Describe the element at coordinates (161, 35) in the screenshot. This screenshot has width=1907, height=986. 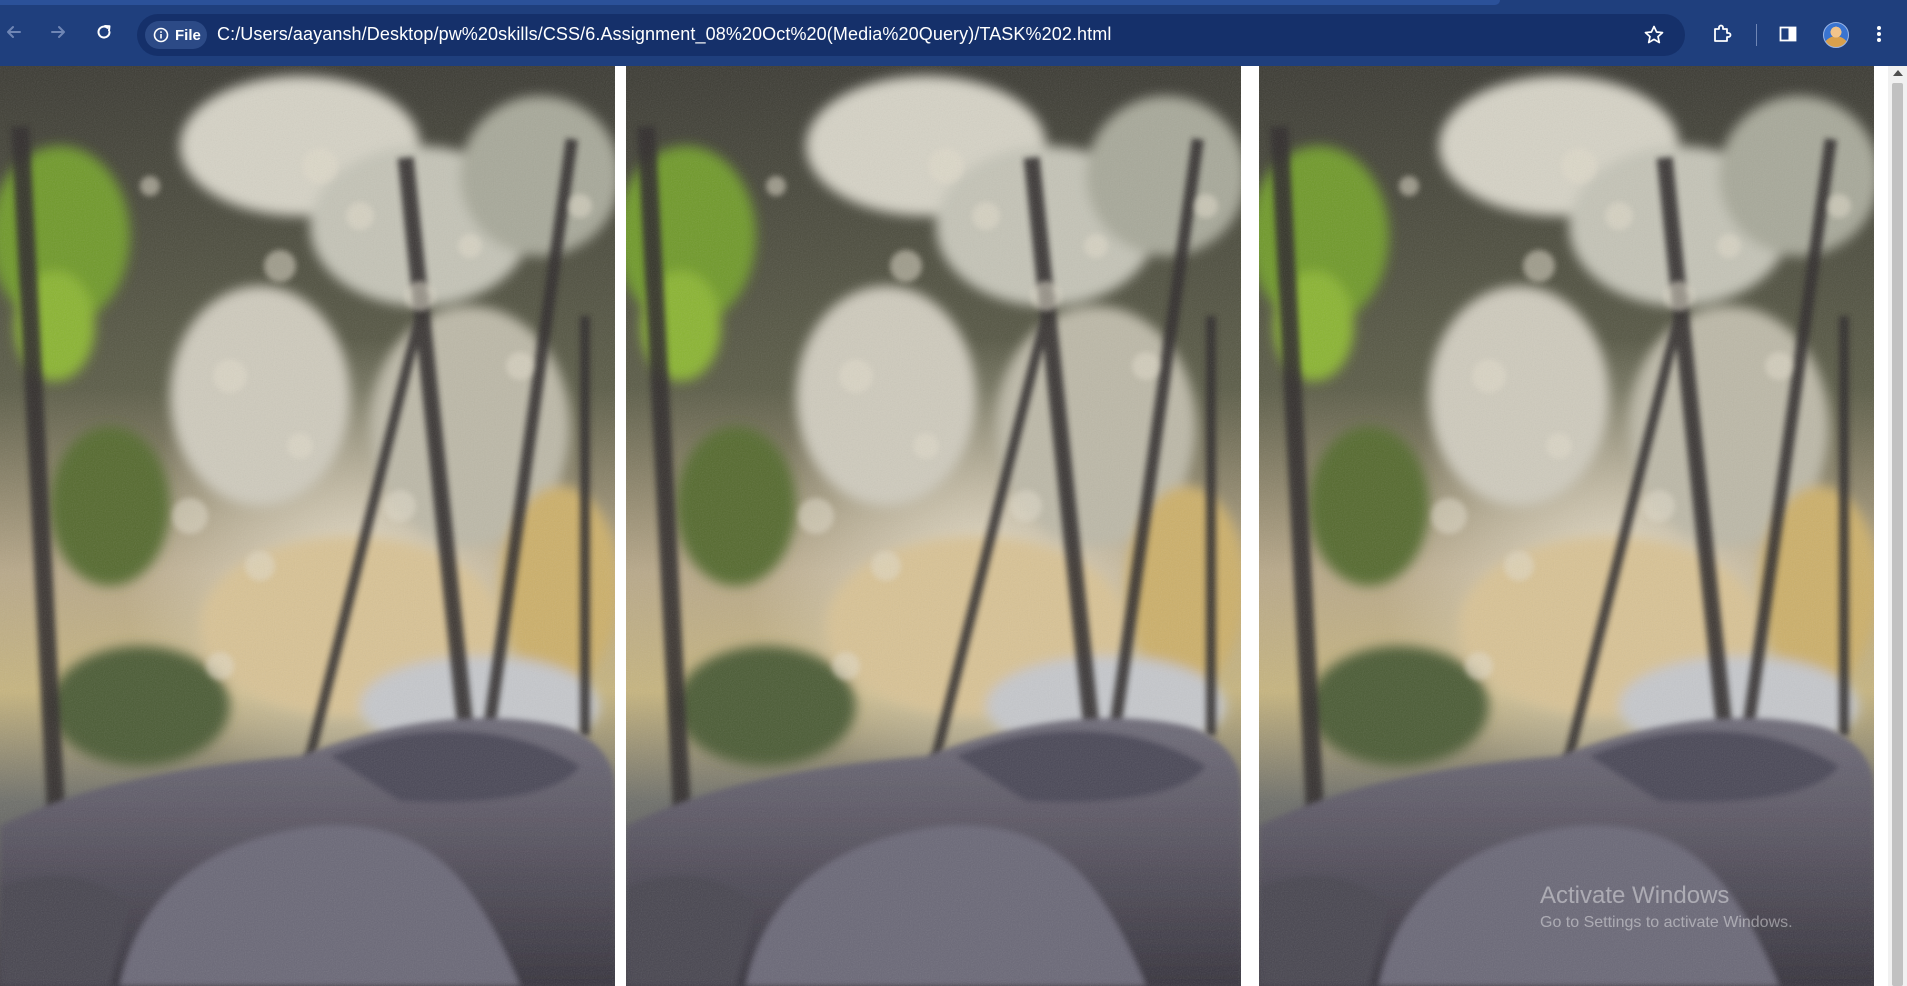
I see `info-icon` at that location.